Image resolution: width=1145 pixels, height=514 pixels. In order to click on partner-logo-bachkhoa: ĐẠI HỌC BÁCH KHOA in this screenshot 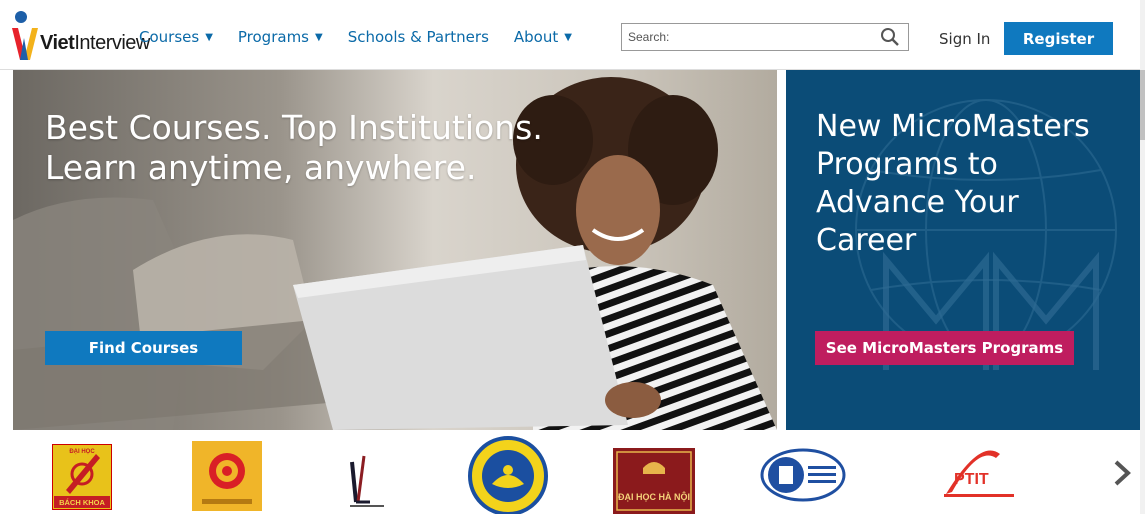, I will do `click(82, 477)`.